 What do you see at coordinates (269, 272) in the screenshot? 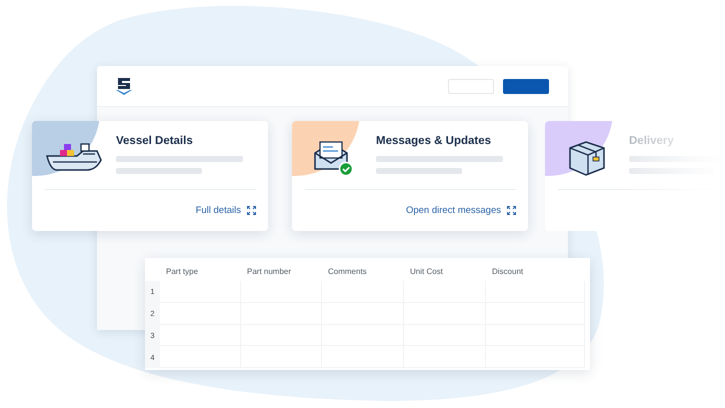
I see `column-header: Part number` at bounding box center [269, 272].